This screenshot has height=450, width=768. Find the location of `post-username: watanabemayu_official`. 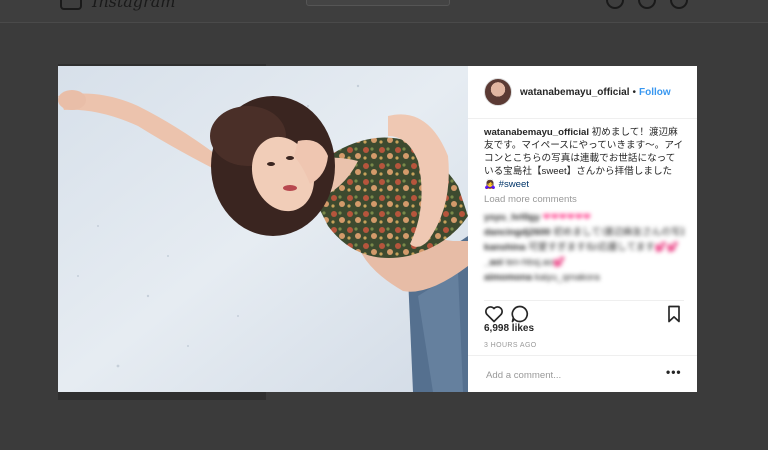

post-username: watanabemayu_official is located at coordinates (574, 92).